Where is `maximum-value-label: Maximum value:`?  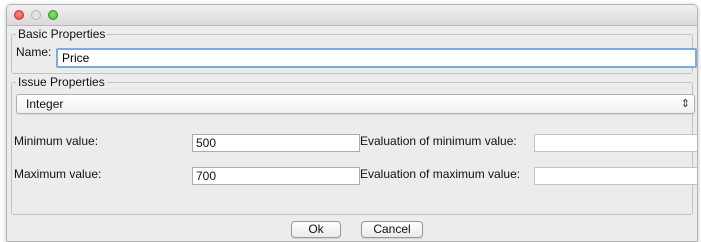
maximum-value-label: Maximum value: is located at coordinates (58, 174).